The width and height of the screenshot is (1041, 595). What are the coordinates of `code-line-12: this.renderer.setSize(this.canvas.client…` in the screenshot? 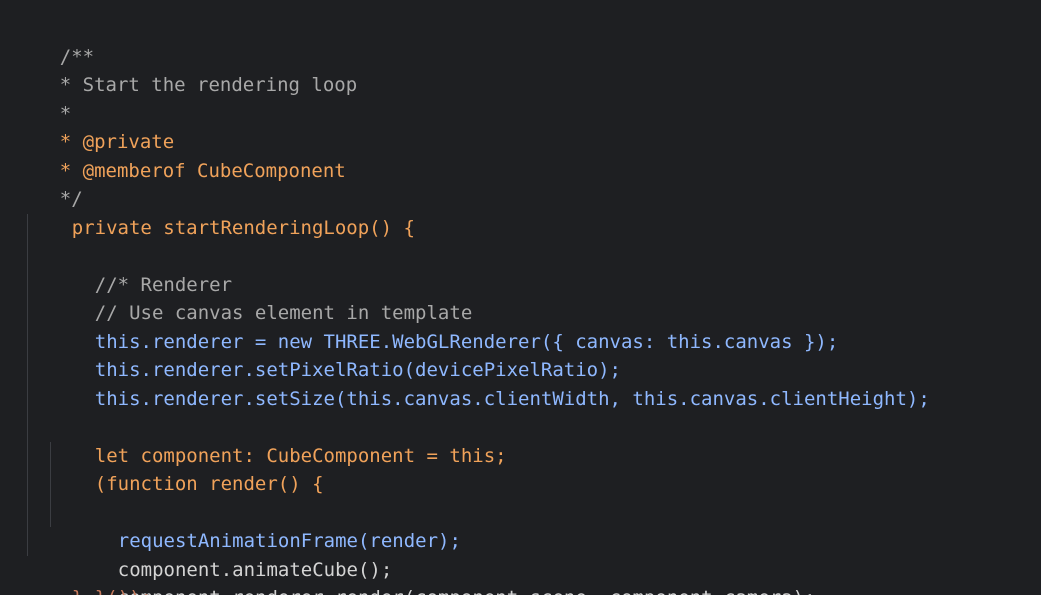 It's located at (520, 368).